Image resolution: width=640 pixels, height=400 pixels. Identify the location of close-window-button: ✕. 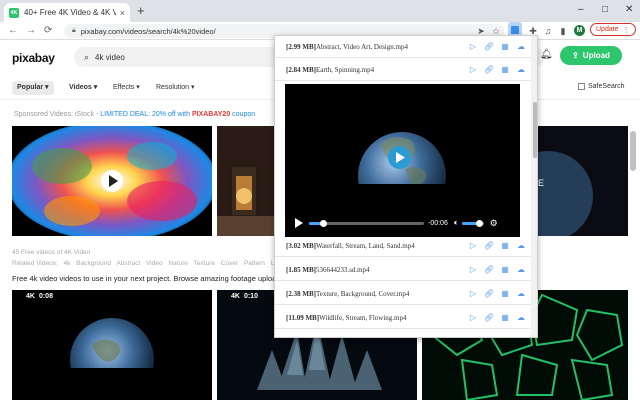
(629, 9).